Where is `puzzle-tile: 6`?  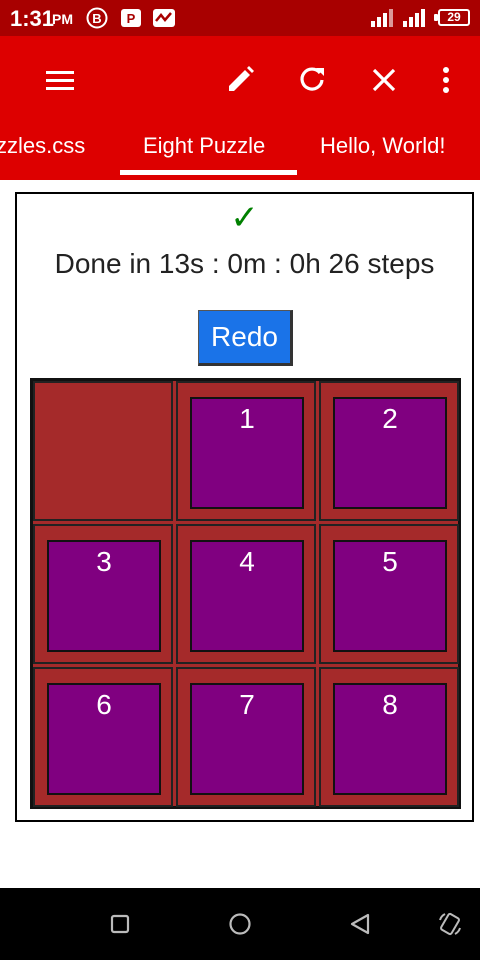 puzzle-tile: 6 is located at coordinates (104, 739).